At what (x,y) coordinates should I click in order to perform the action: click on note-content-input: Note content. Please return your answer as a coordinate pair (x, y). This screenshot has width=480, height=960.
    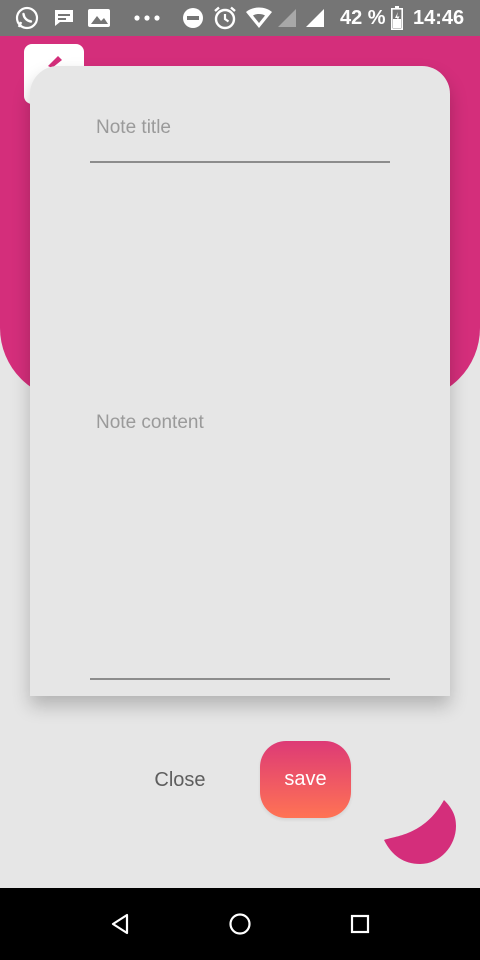
    Looking at the image, I should click on (150, 423).